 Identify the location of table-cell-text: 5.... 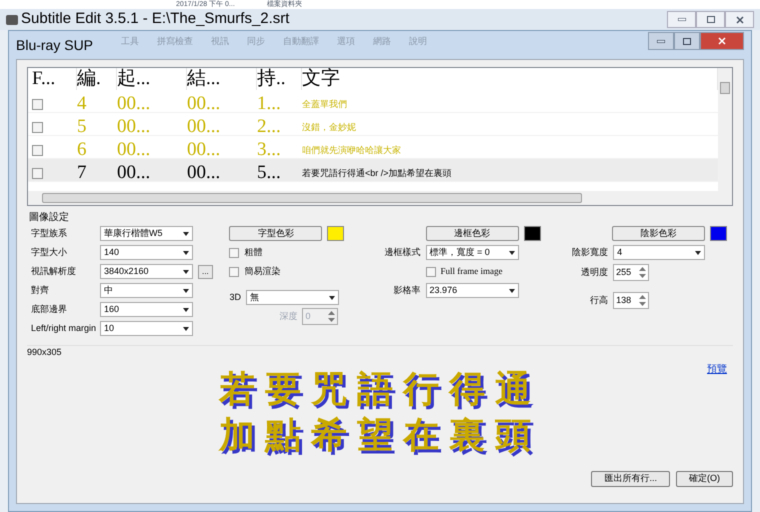
(269, 173).